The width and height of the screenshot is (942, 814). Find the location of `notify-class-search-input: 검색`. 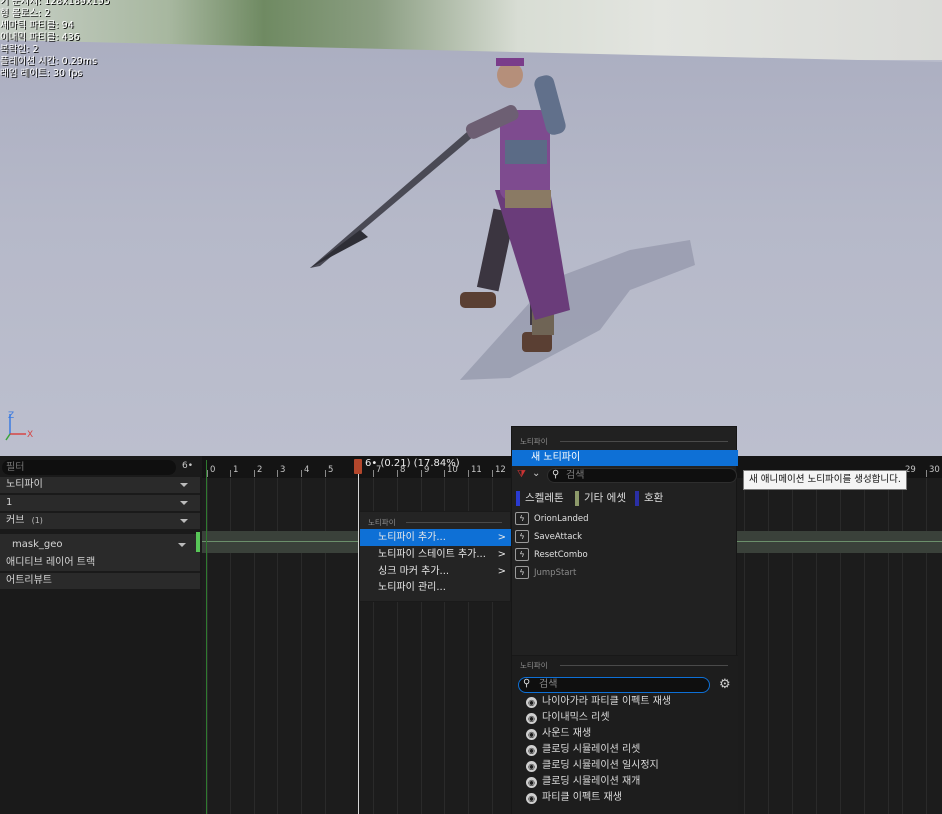

notify-class-search-input: 검색 is located at coordinates (614, 685).